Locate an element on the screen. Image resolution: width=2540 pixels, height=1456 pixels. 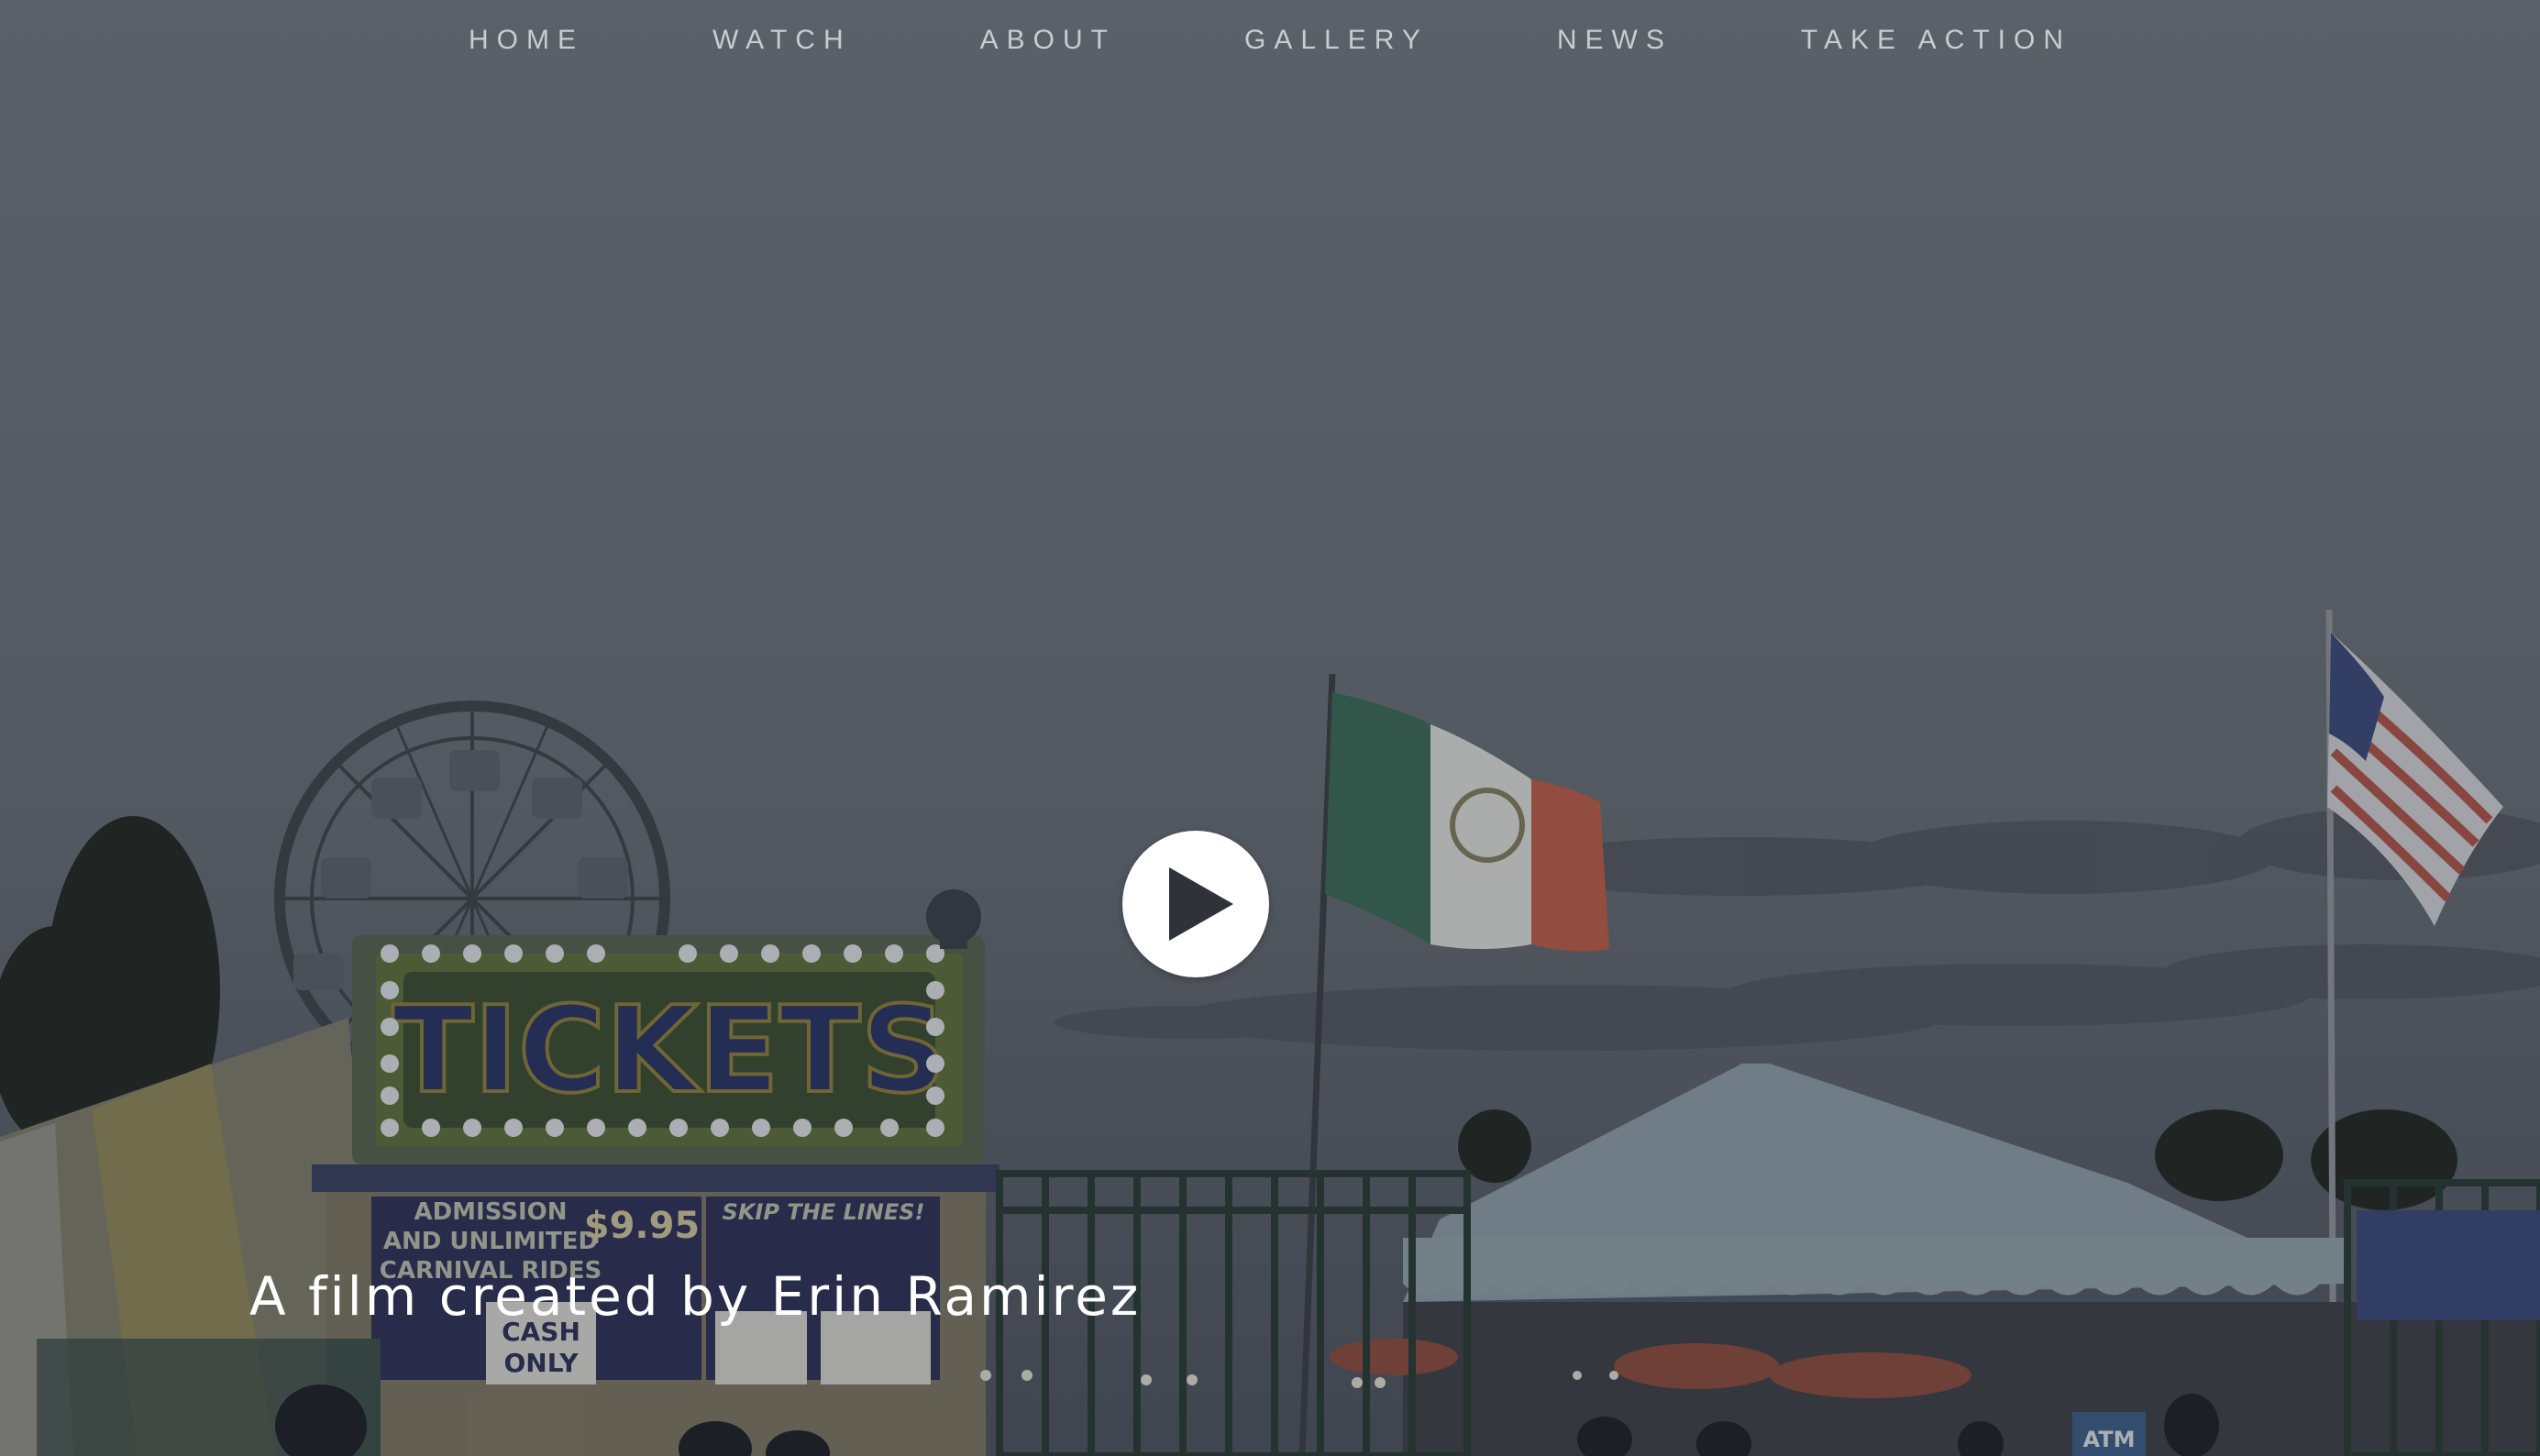
nav-about: ABOUT is located at coordinates (1048, 40).